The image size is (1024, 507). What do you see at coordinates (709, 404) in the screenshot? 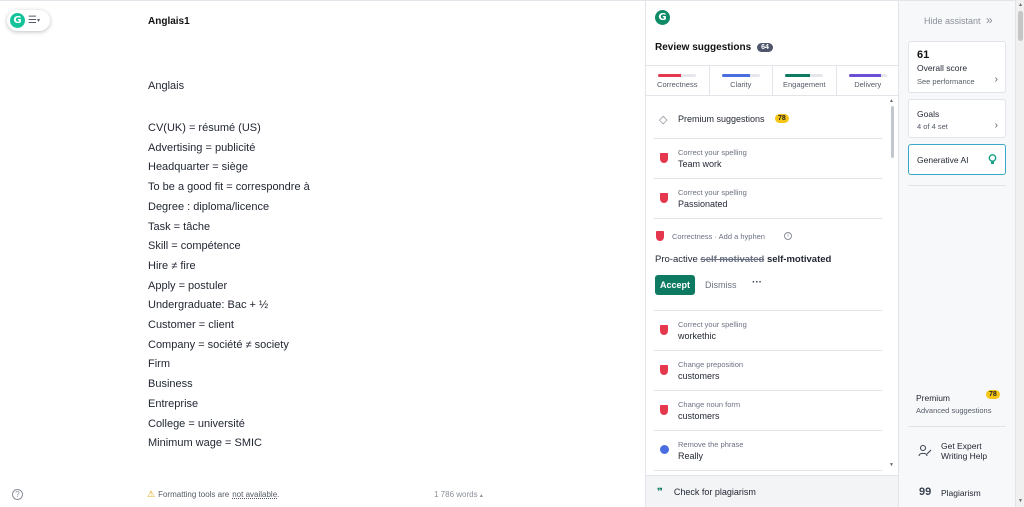
I see `suggestion-kind: Change noun form` at bounding box center [709, 404].